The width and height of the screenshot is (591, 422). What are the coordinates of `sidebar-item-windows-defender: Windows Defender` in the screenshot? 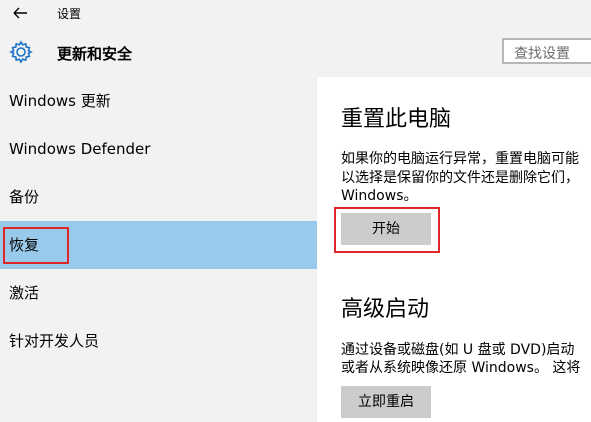 It's located at (158, 149).